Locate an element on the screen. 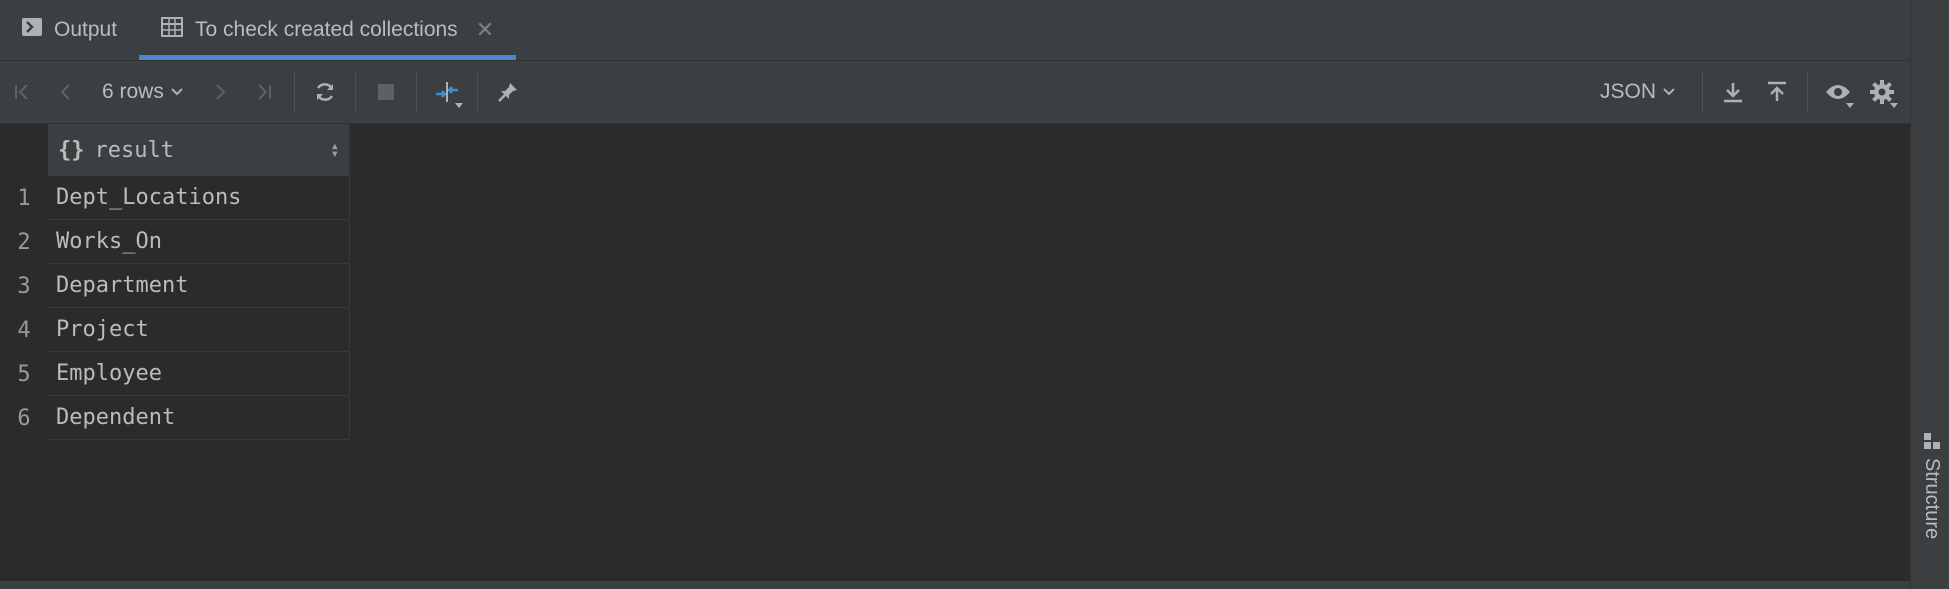  table-row: 5 Employee is located at coordinates (175, 374).